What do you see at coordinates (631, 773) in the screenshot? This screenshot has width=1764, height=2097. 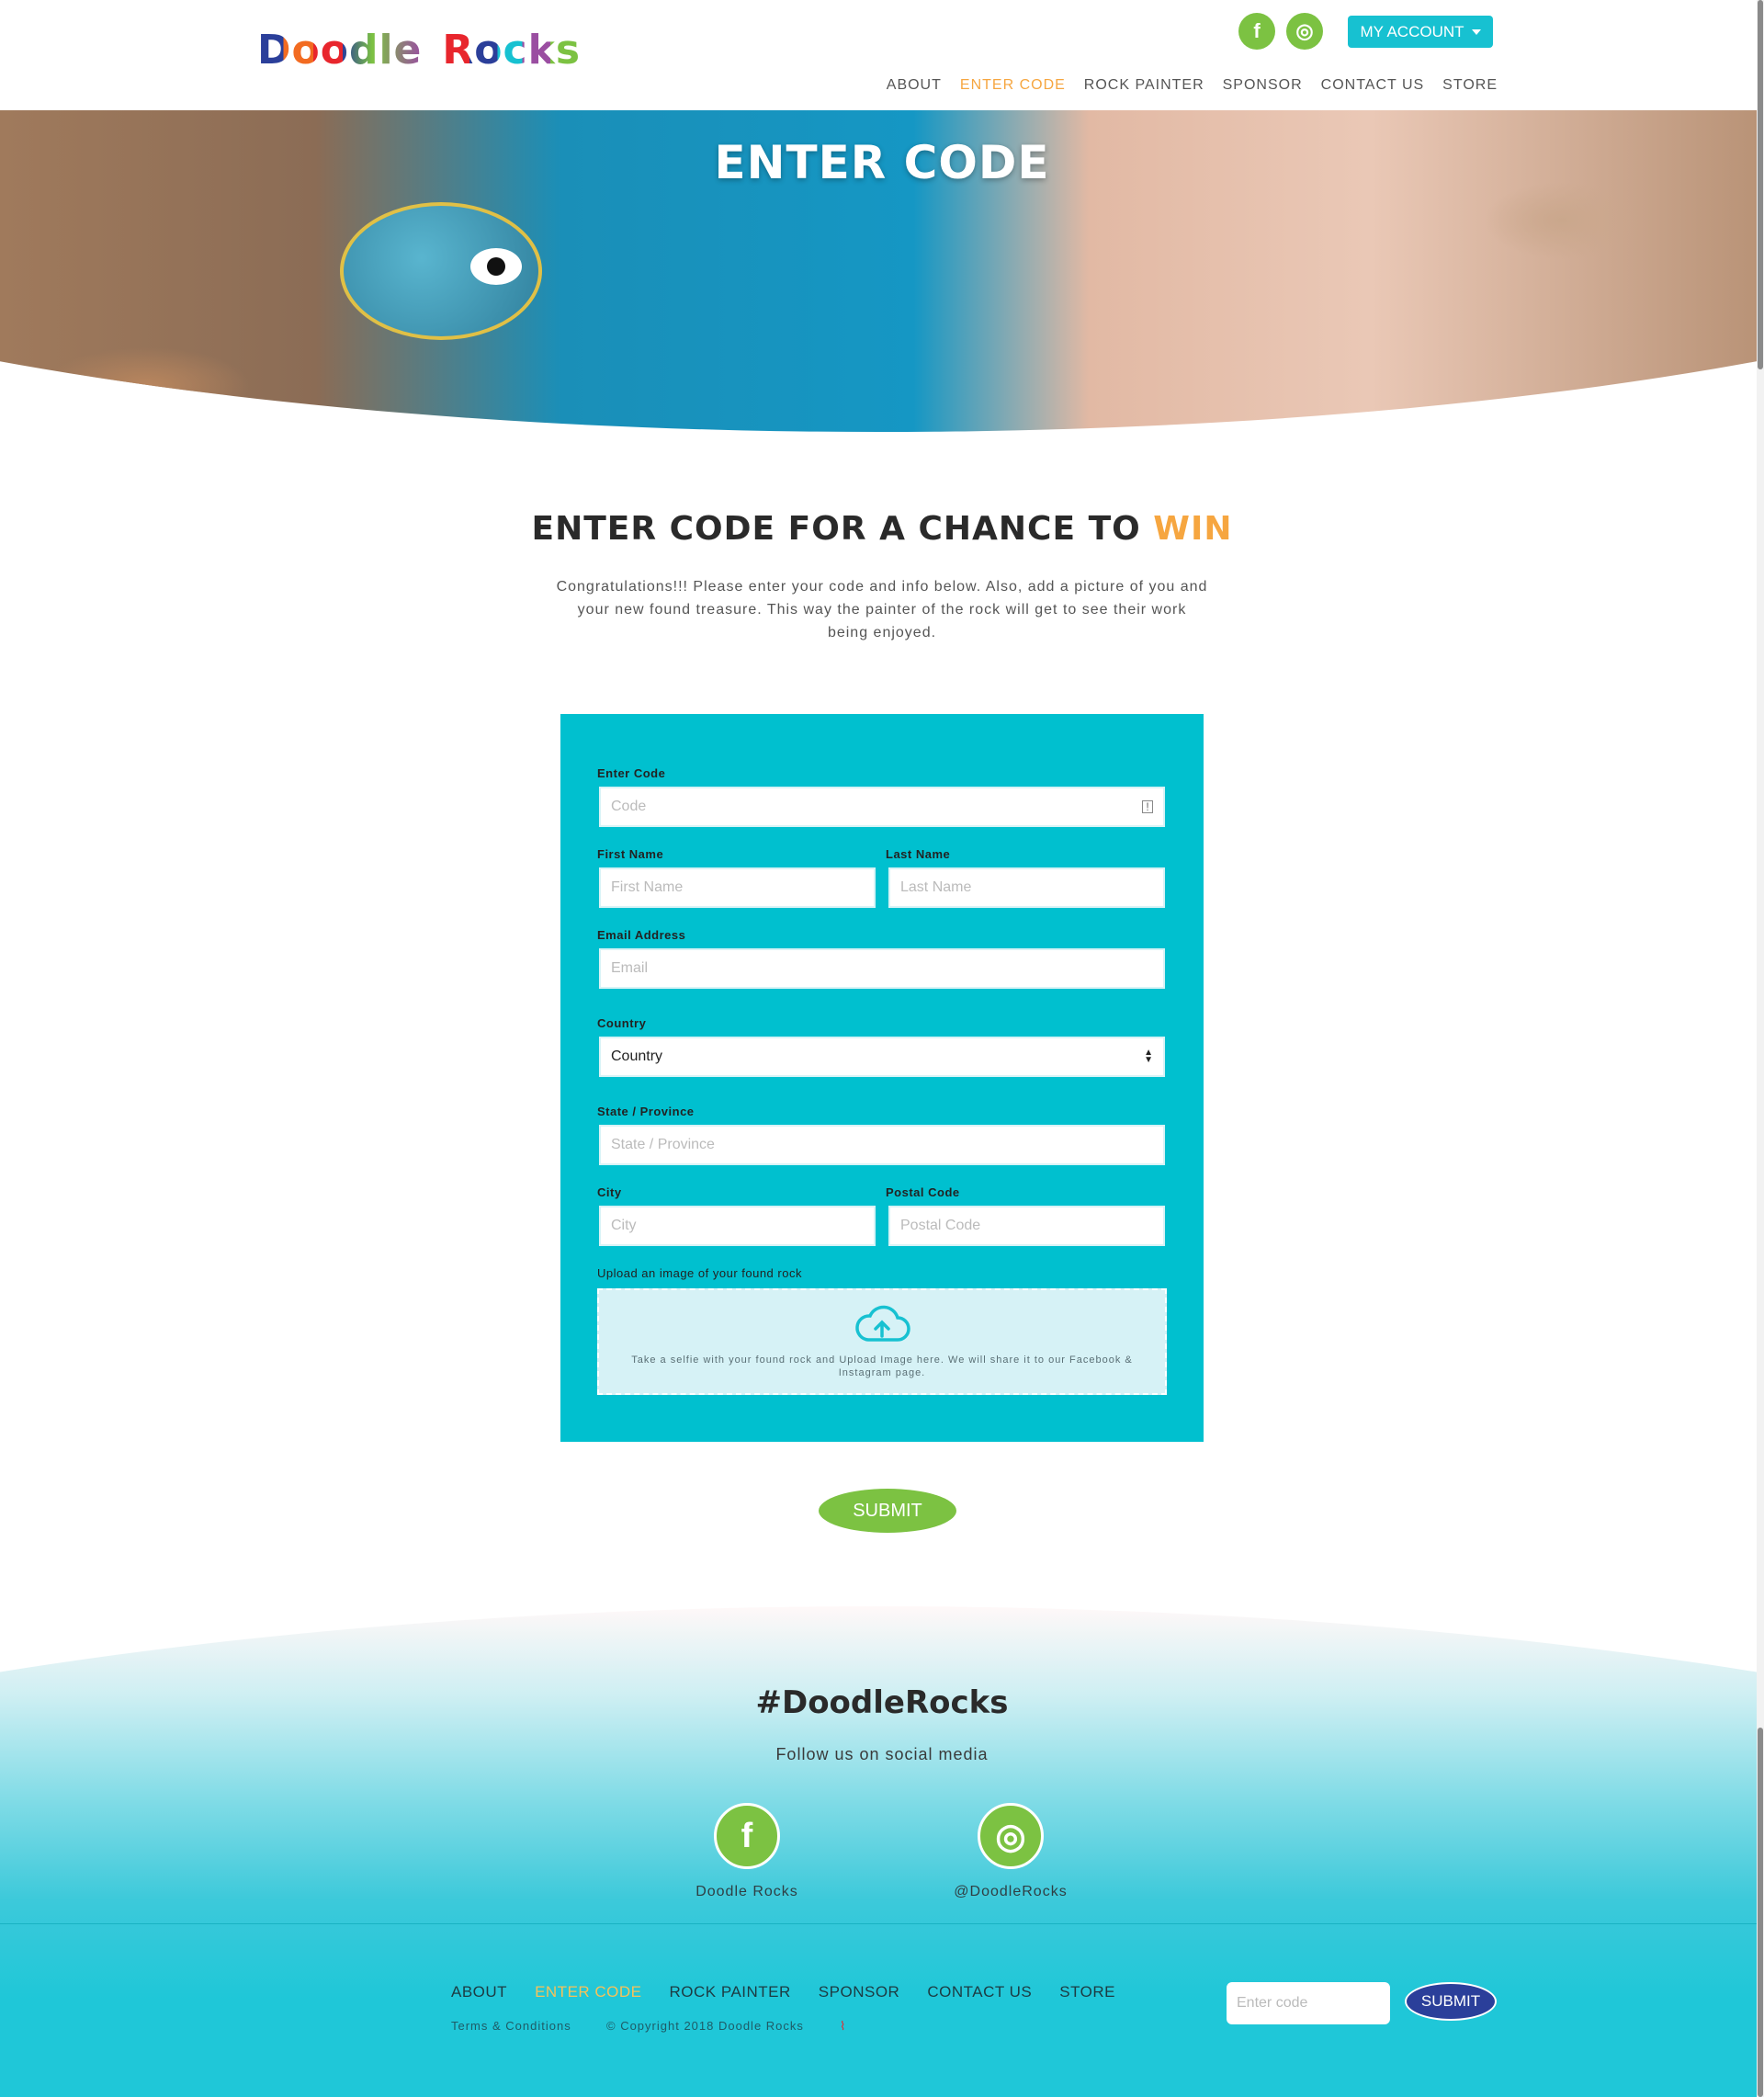 I see `code-label: Enter Code` at bounding box center [631, 773].